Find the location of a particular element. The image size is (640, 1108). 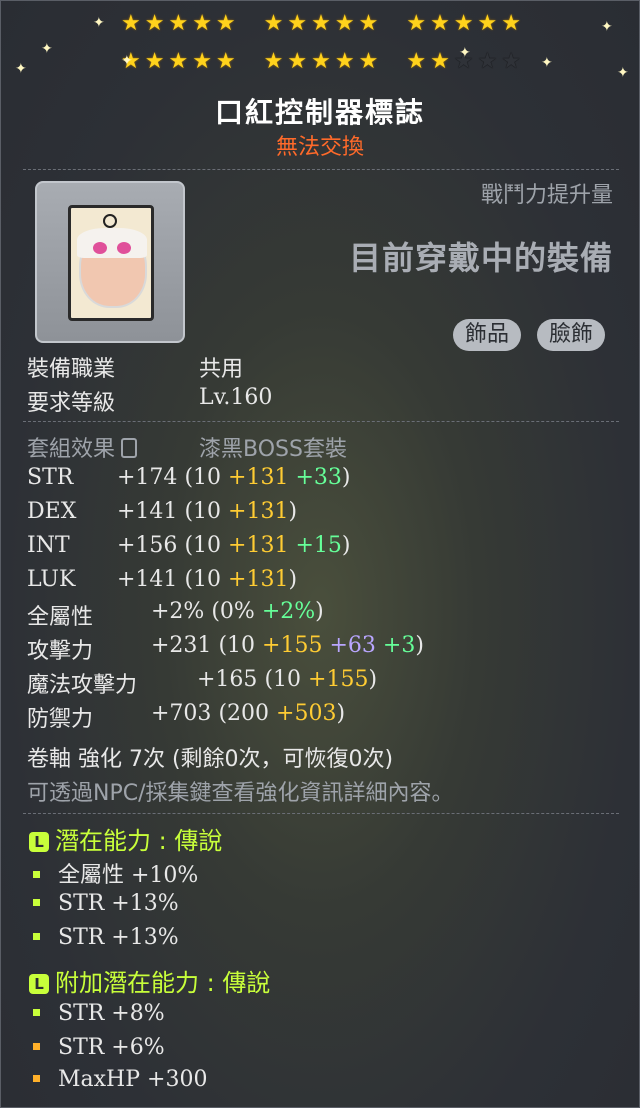

stat-value: +165 (10 +155) is located at coordinates (287, 679).